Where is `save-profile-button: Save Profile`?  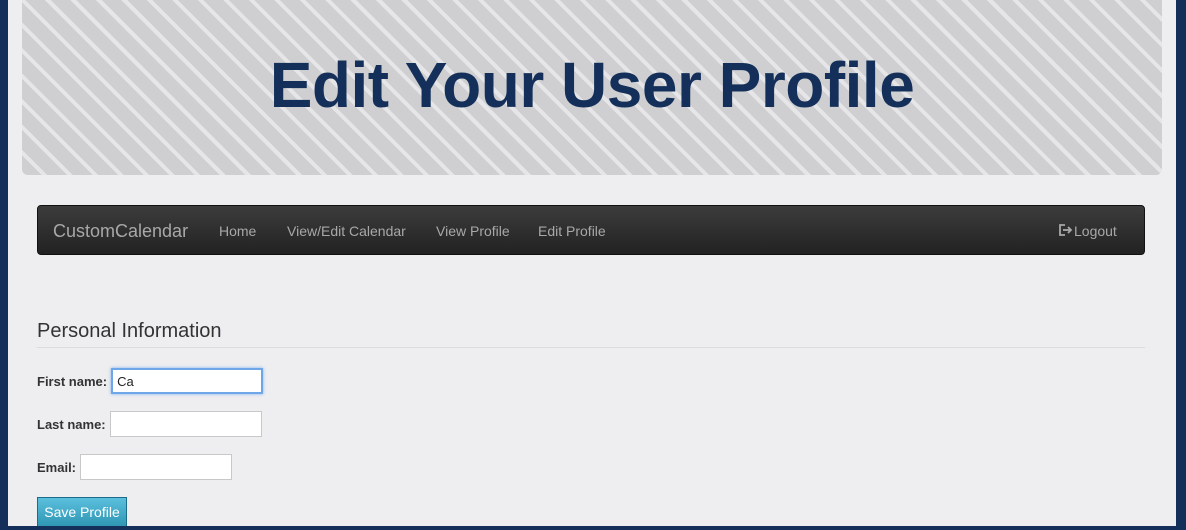
save-profile-button: Save Profile is located at coordinates (82, 511).